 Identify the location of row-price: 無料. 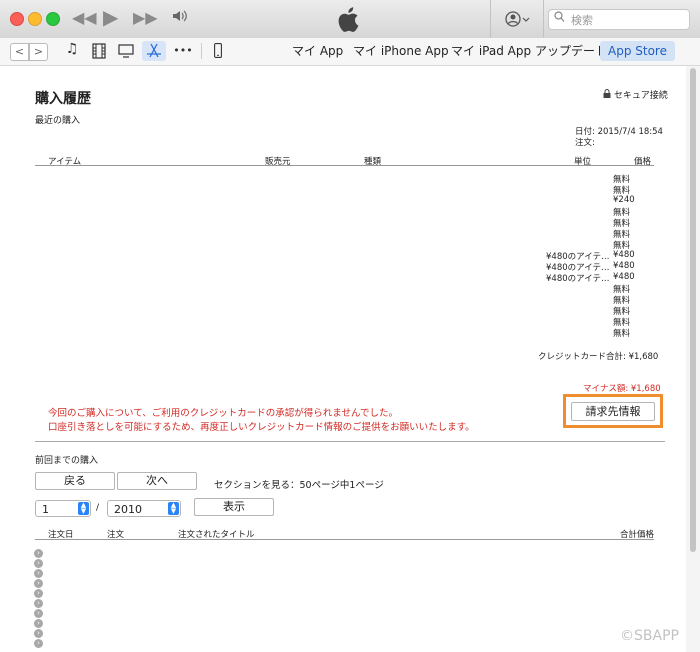
(622, 334).